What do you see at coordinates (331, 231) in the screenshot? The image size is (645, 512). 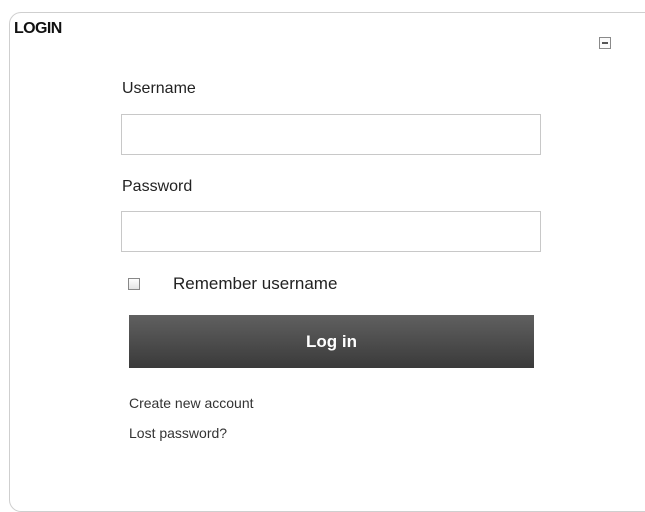 I see `password-input` at bounding box center [331, 231].